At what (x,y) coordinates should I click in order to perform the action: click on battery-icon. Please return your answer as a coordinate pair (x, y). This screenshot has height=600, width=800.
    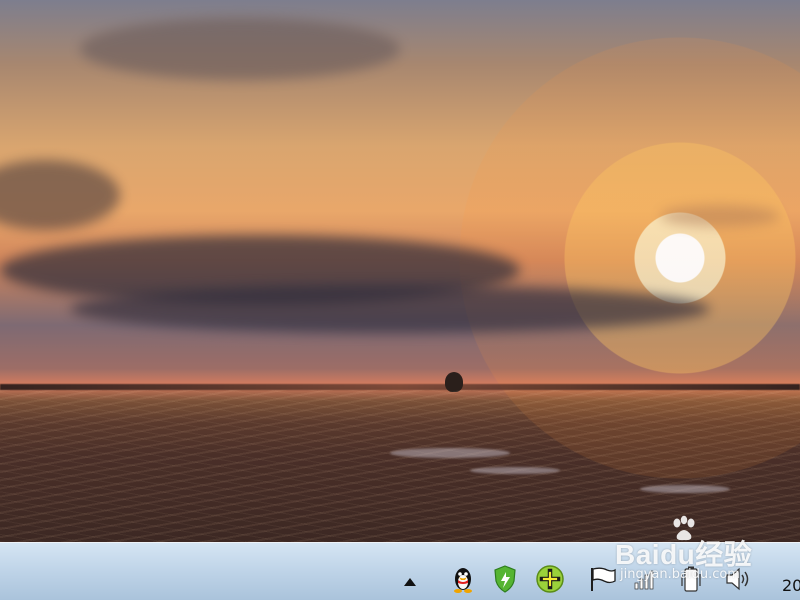
    Looking at the image, I should click on (691, 581).